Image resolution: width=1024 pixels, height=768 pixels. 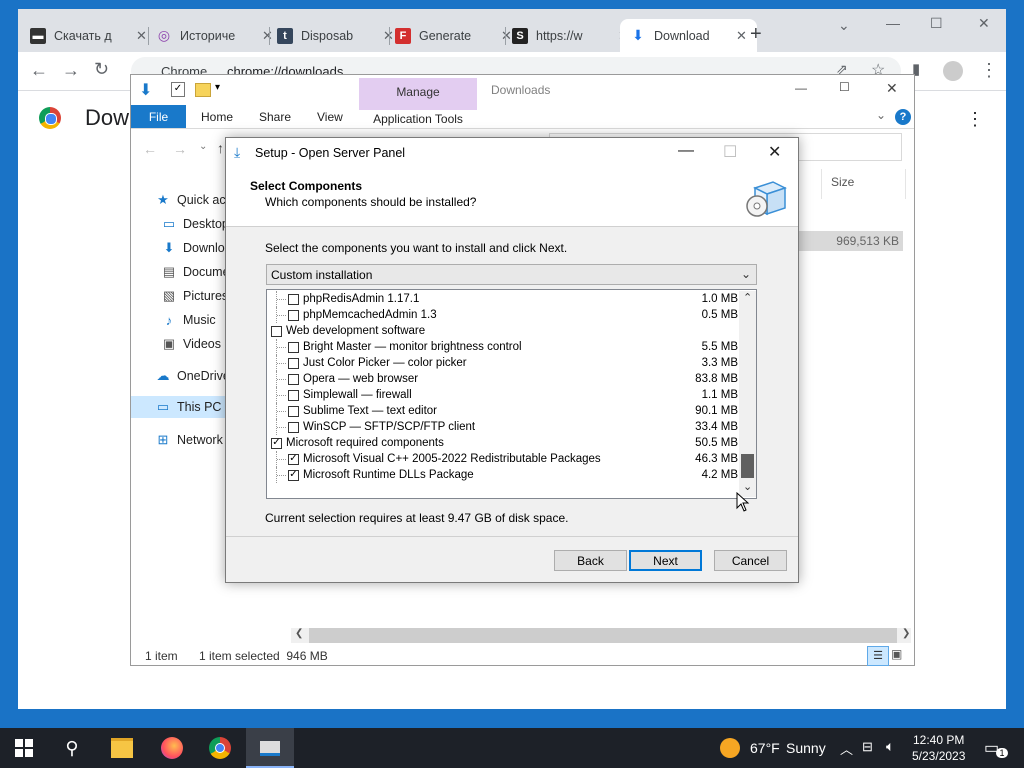 What do you see at coordinates (842, 182) in the screenshot?
I see `size-column-header: Size` at bounding box center [842, 182].